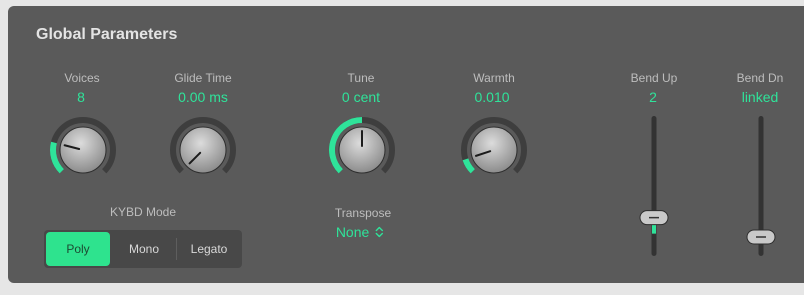 This screenshot has height=295, width=804. Describe the element at coordinates (362, 150) in the screenshot. I see `tune-knob` at that location.